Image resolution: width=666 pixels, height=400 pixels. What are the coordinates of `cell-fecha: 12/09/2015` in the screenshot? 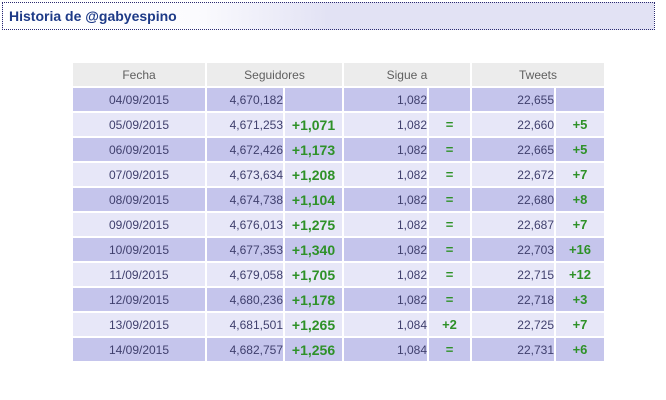 It's located at (139, 299).